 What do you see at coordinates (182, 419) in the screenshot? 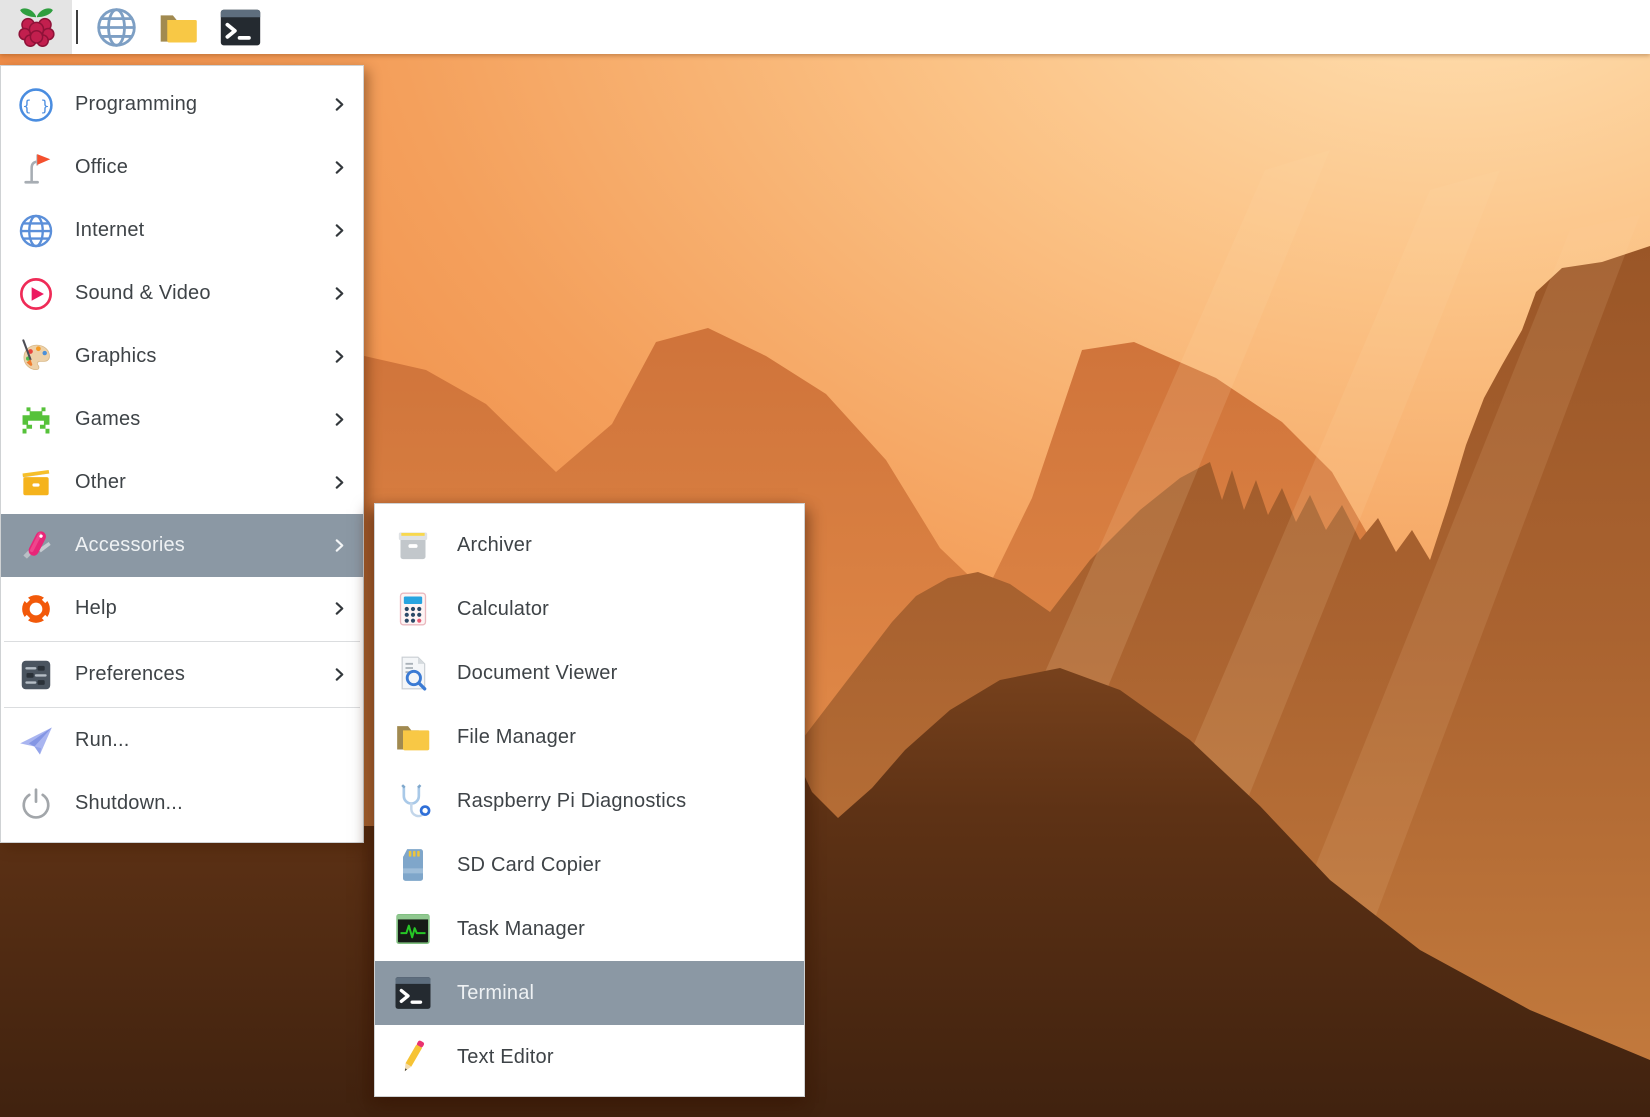
I see `menu-item-games: Games` at bounding box center [182, 419].